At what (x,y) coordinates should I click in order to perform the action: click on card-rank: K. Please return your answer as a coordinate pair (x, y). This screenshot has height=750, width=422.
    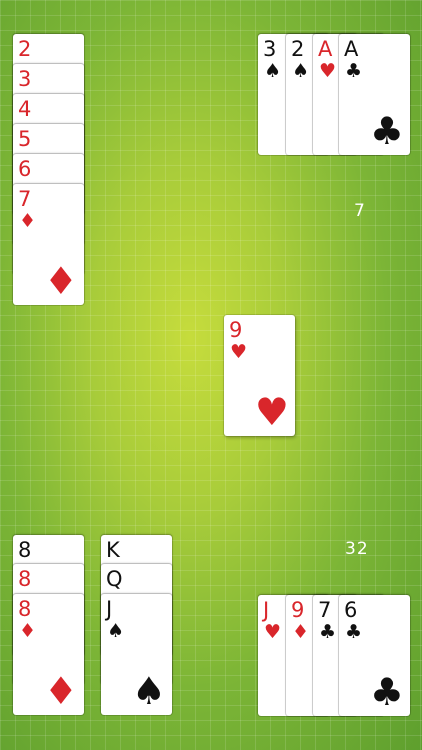
    Looking at the image, I should click on (113, 550).